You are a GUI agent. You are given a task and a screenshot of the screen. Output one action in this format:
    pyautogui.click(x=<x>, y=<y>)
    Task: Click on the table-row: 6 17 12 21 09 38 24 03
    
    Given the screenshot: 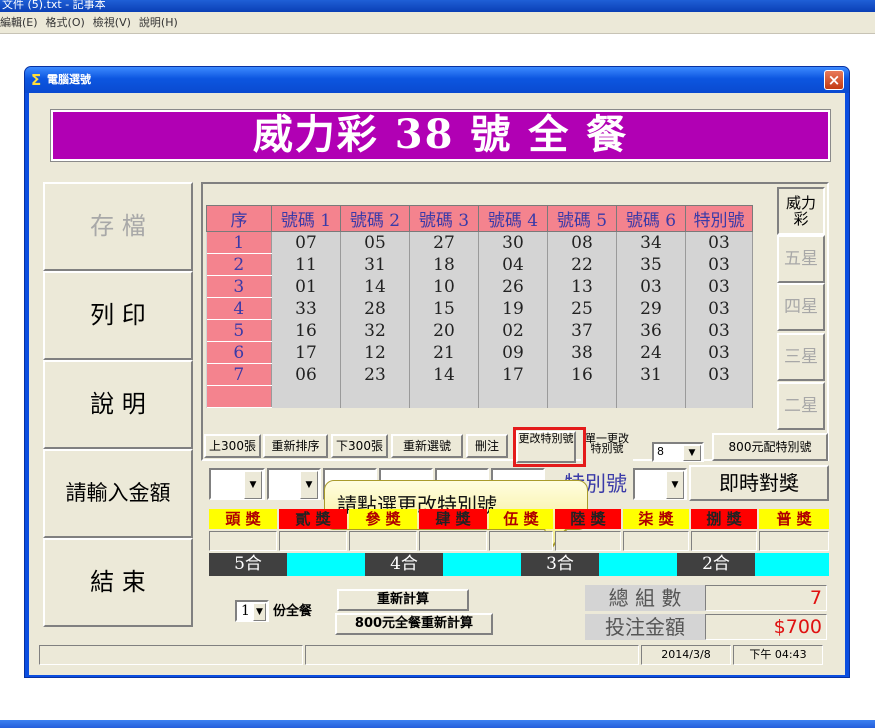 What is the action you would take?
    pyautogui.click(x=479, y=352)
    